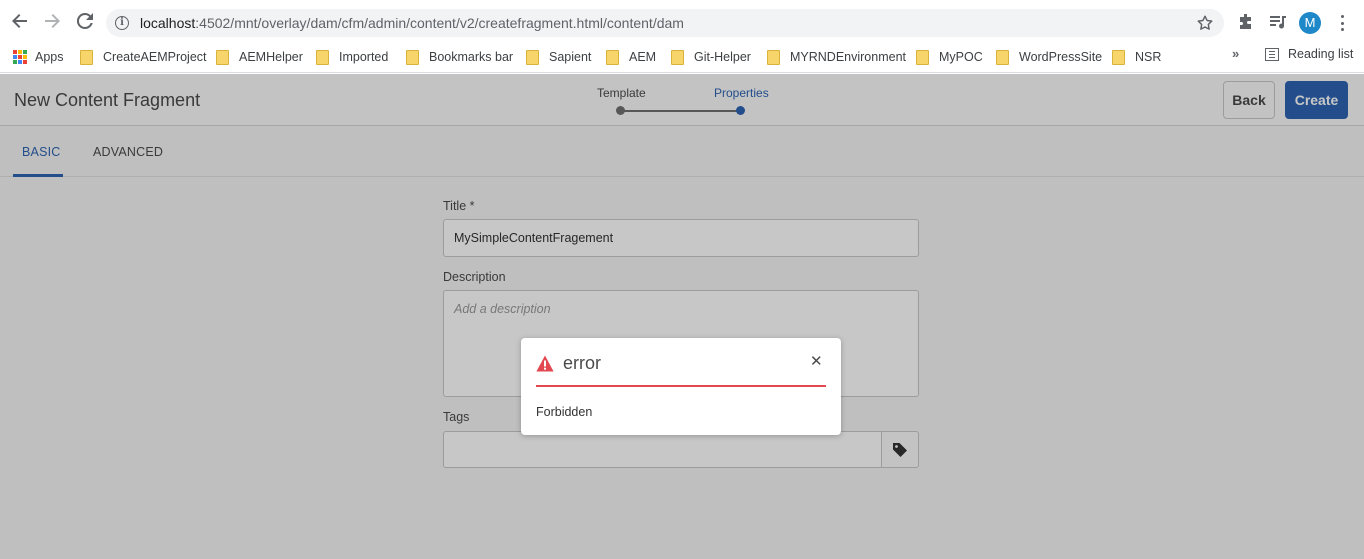  Describe the element at coordinates (848, 57) in the screenshot. I see `bookmark-label: MYRNDEnvironment` at that location.